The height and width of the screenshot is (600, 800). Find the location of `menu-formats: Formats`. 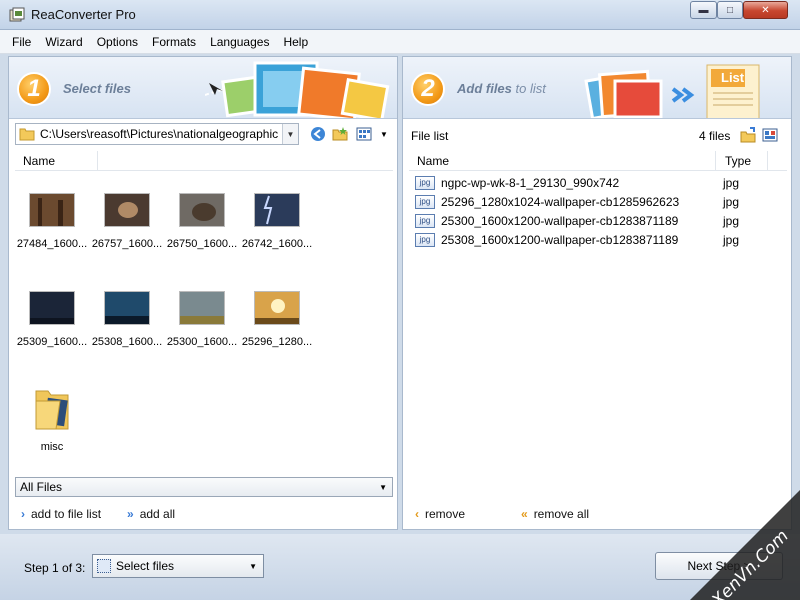

menu-formats: Formats is located at coordinates (174, 42).